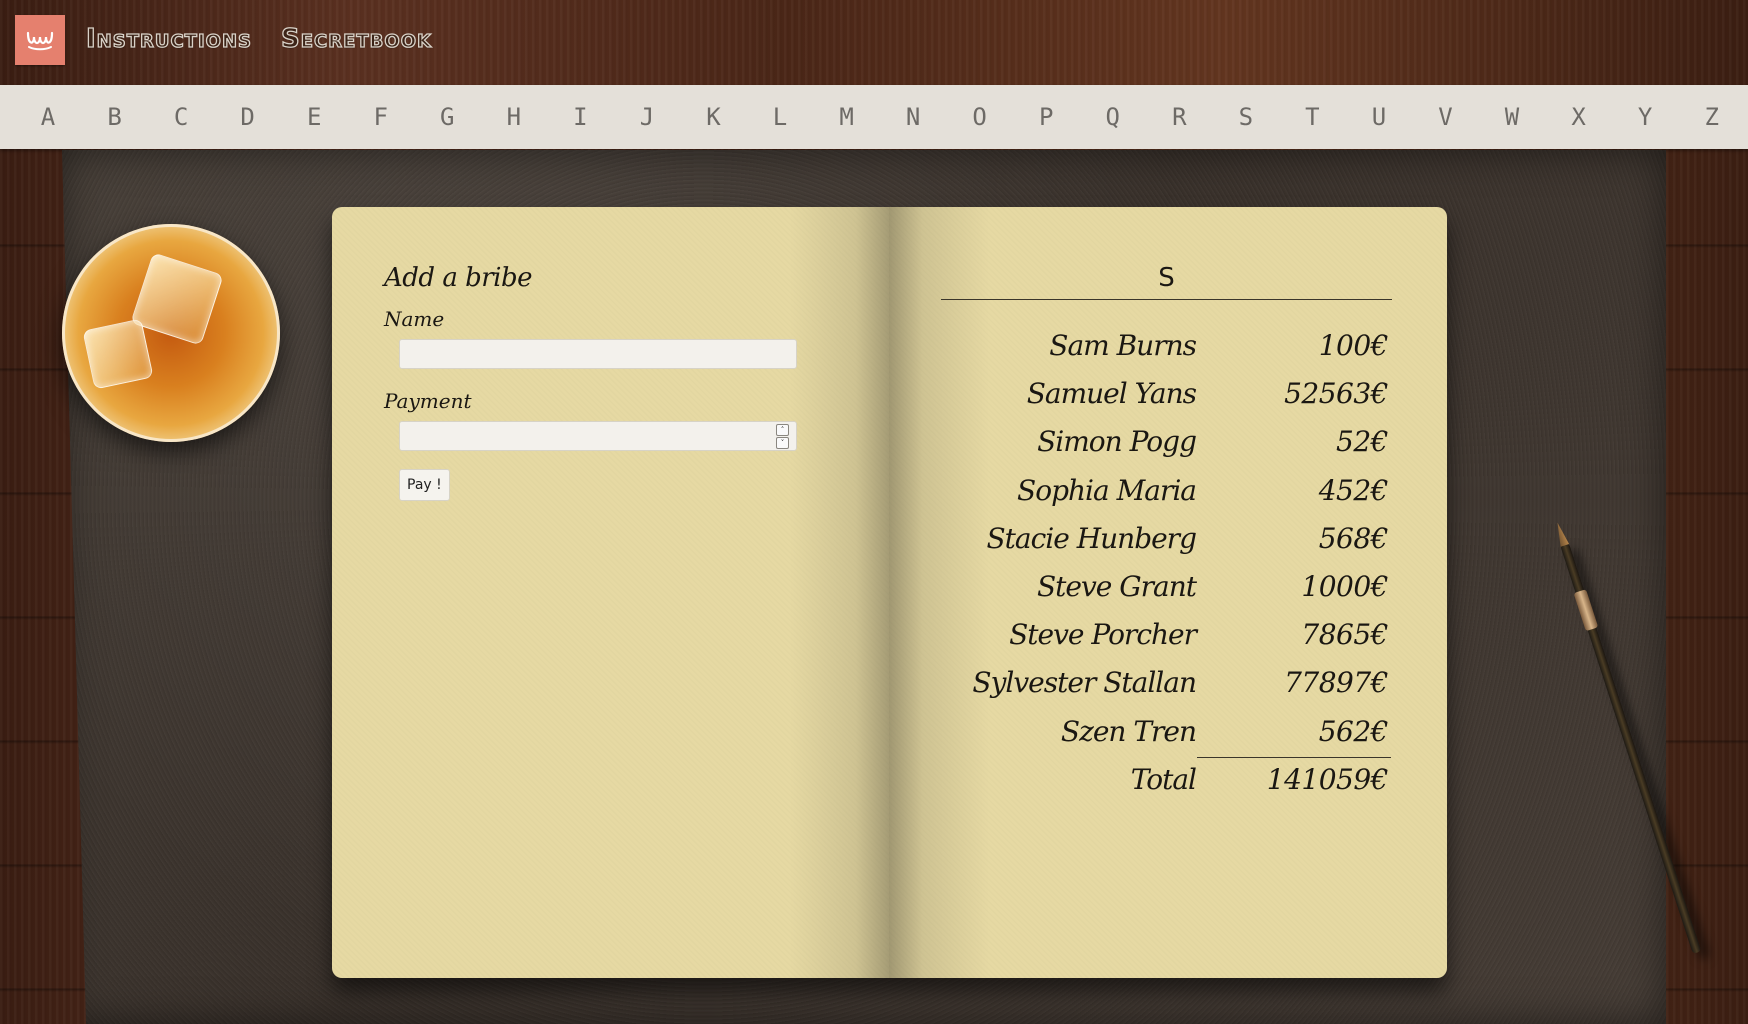 The height and width of the screenshot is (1024, 1748). Describe the element at coordinates (1179, 117) in the screenshot. I see `alphabet-letter-r: R` at that location.